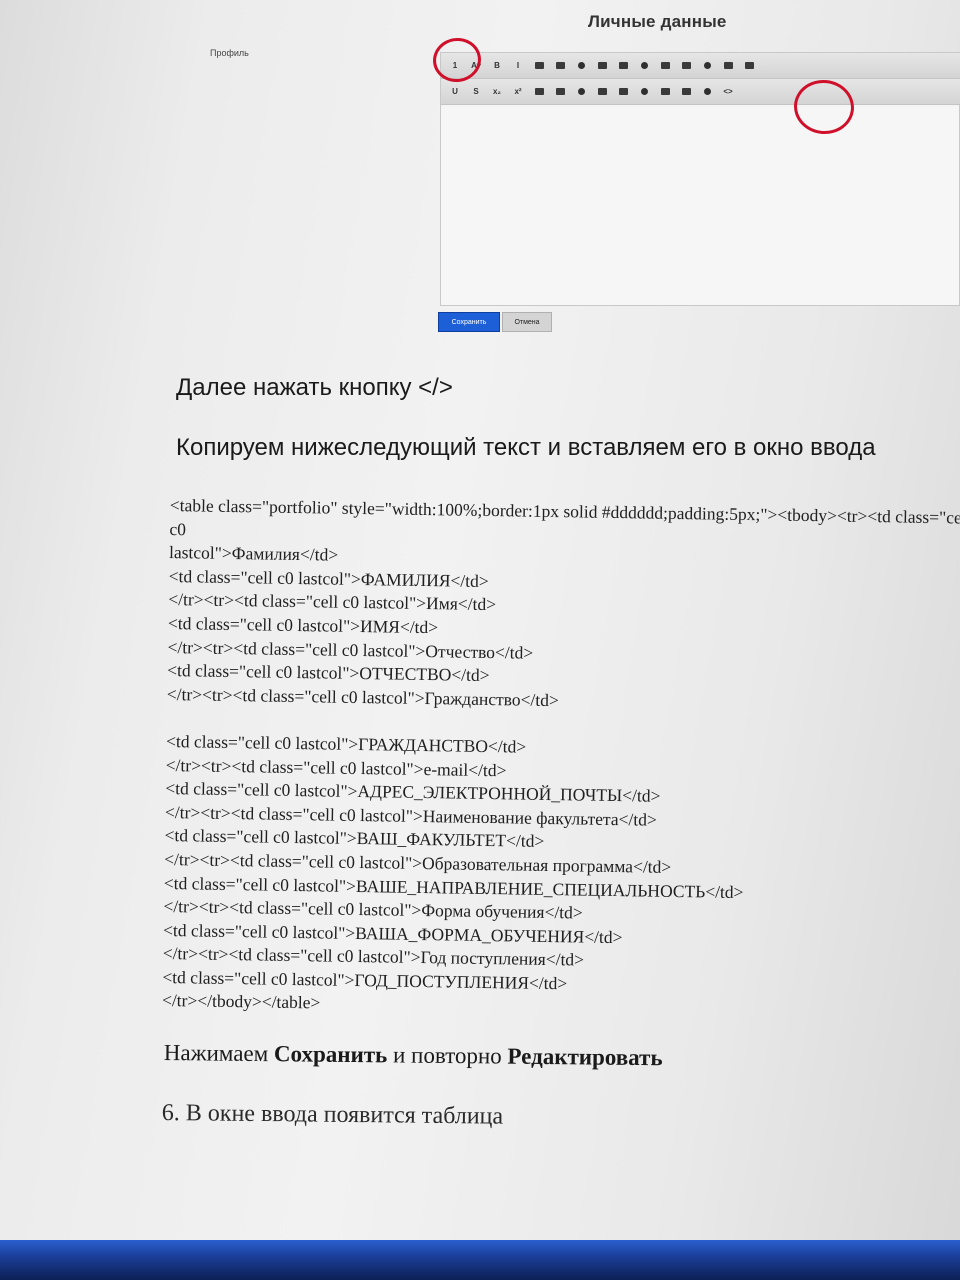  Describe the element at coordinates (497, 66) in the screenshot. I see `toolbar_row1-button-2: B` at that location.